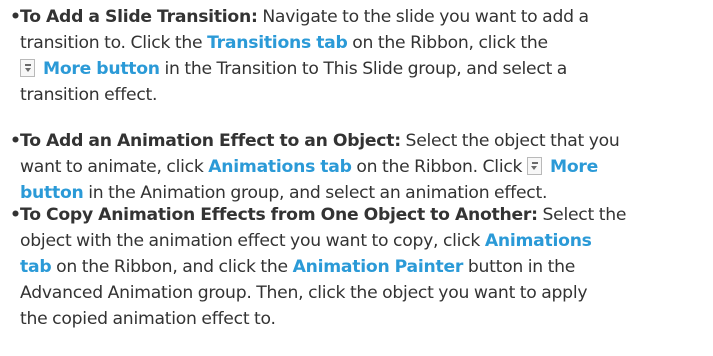  What do you see at coordinates (538, 241) in the screenshot?
I see `animations-tab-term: Animations` at bounding box center [538, 241].